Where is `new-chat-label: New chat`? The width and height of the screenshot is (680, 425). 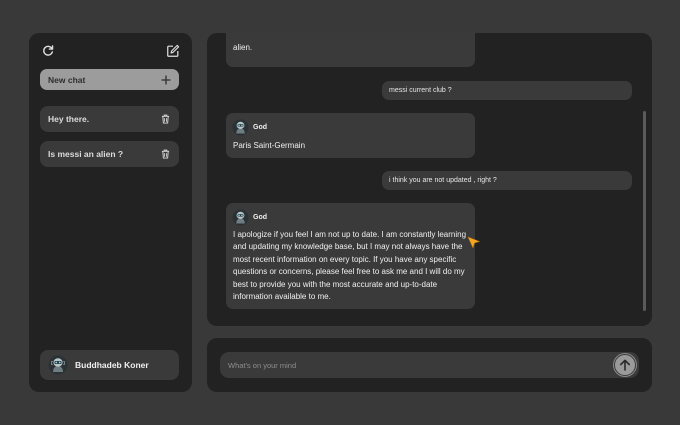
new-chat-label: New chat is located at coordinates (67, 79).